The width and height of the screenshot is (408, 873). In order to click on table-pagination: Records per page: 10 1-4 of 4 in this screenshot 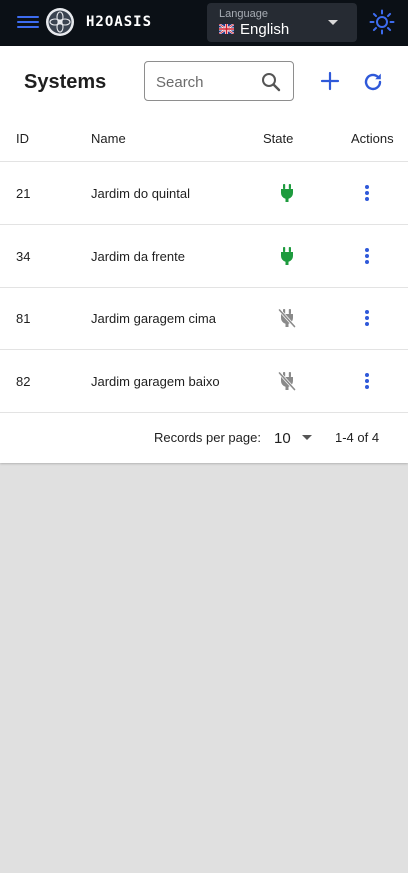, I will do `click(204, 437)`.